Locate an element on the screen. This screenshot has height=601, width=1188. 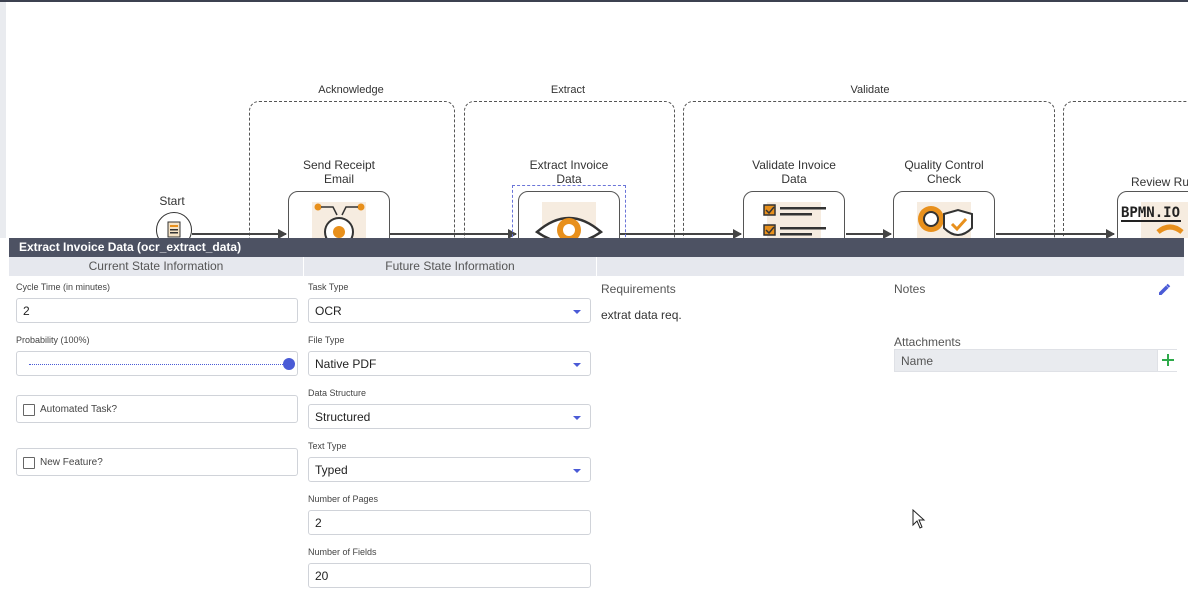
gear-network-icon is located at coordinates (339, 220).